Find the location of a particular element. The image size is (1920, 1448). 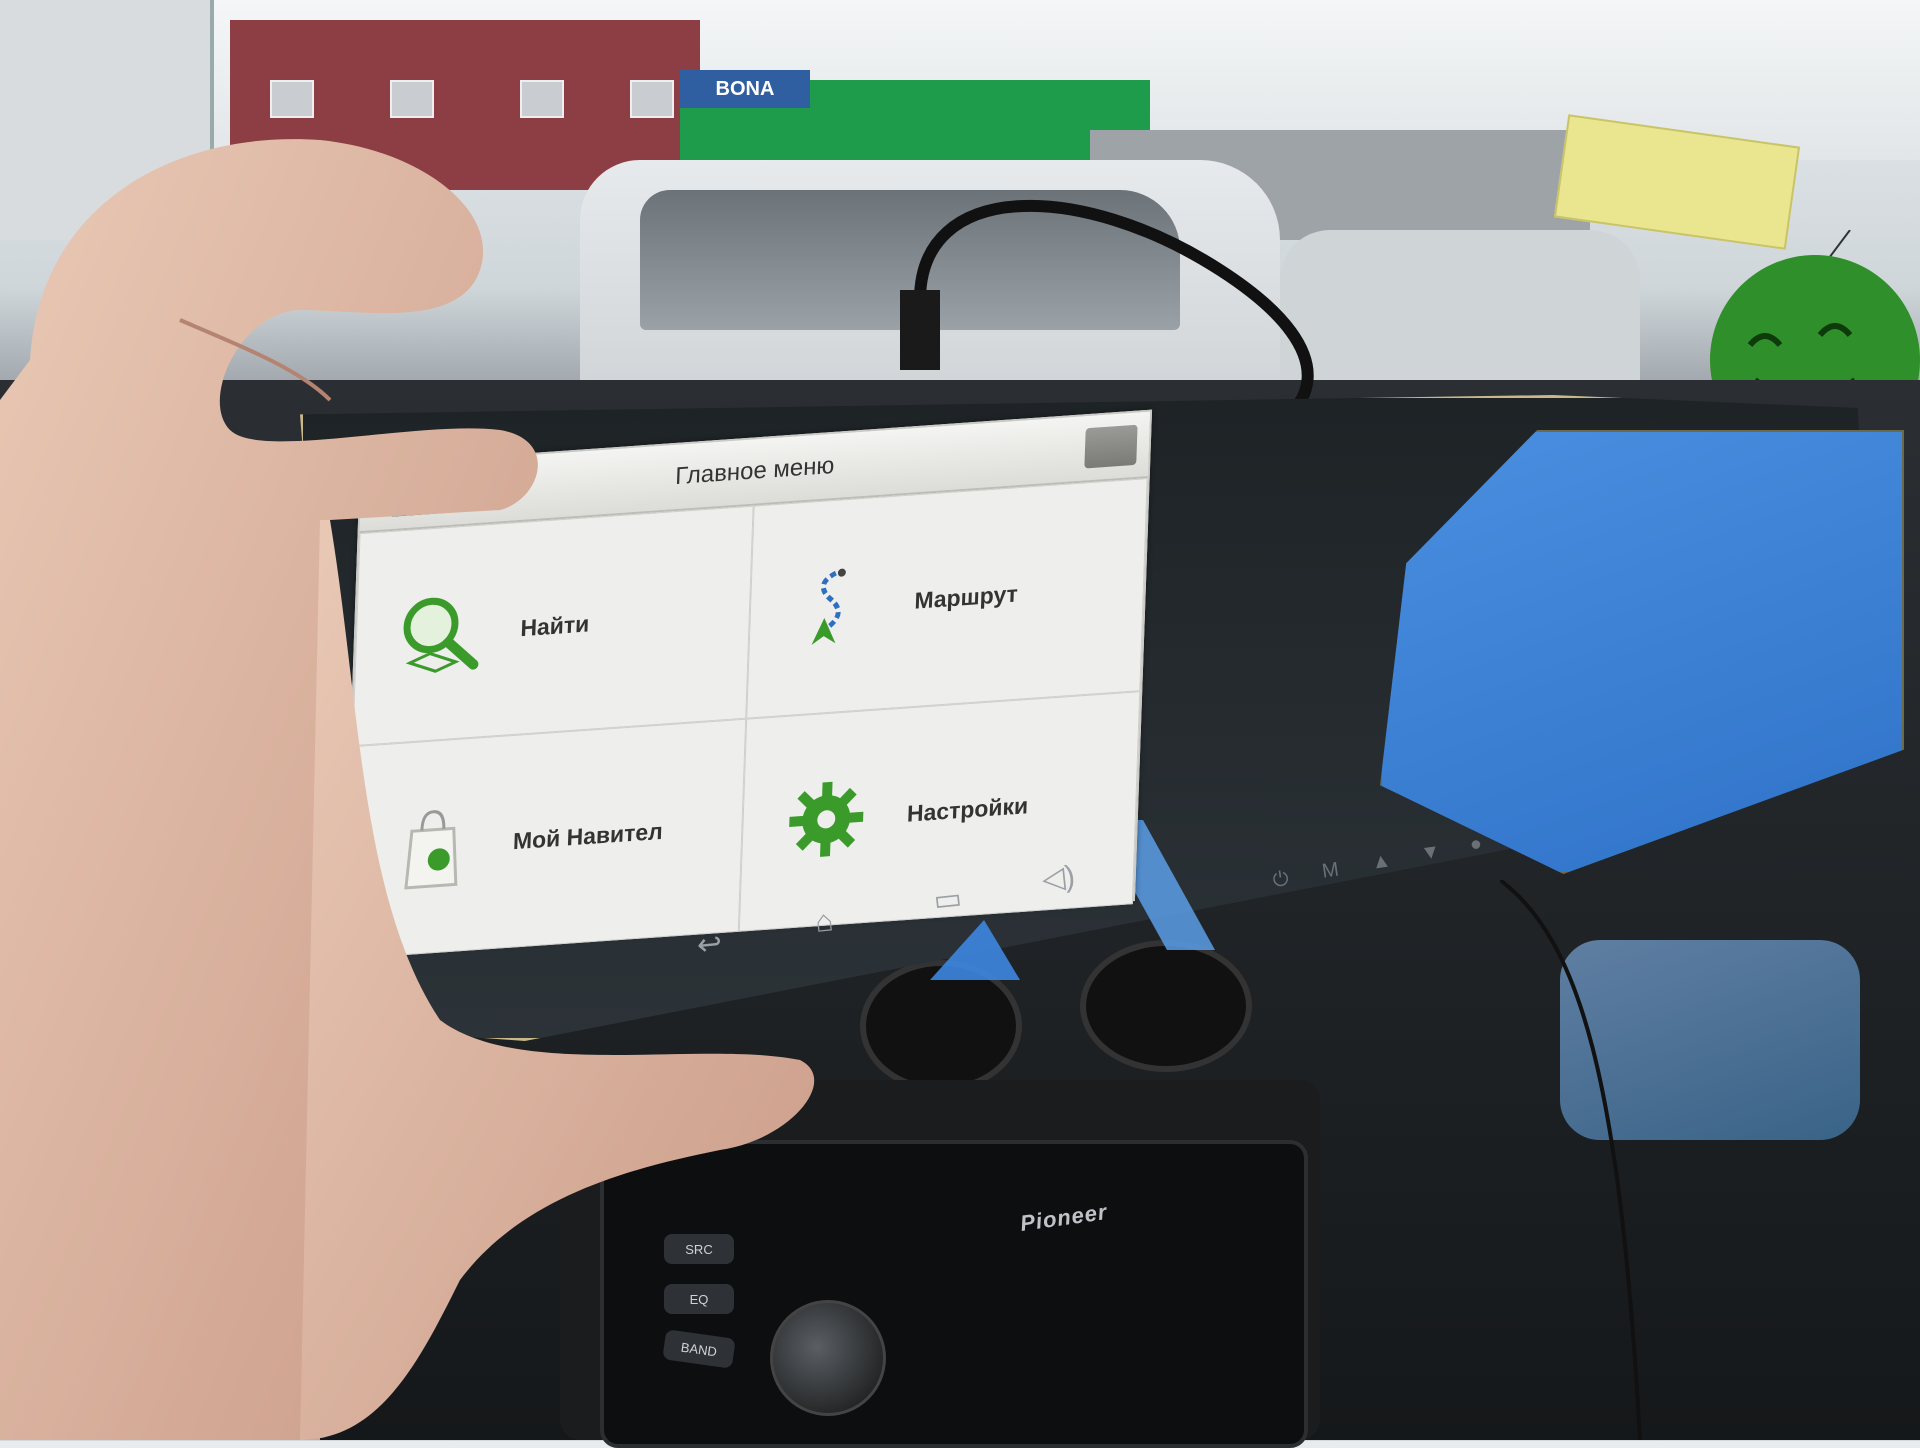

recent-apps-icon: ▭ is located at coordinates (948, 900).